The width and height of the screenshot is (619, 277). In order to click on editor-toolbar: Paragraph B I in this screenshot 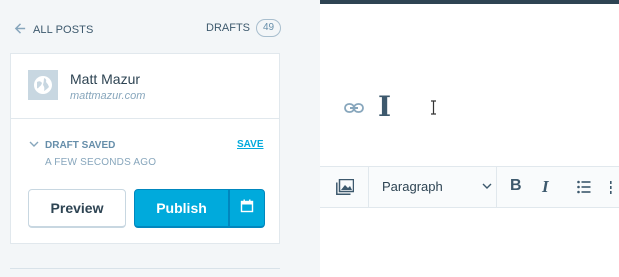, I will do `click(469, 187)`.